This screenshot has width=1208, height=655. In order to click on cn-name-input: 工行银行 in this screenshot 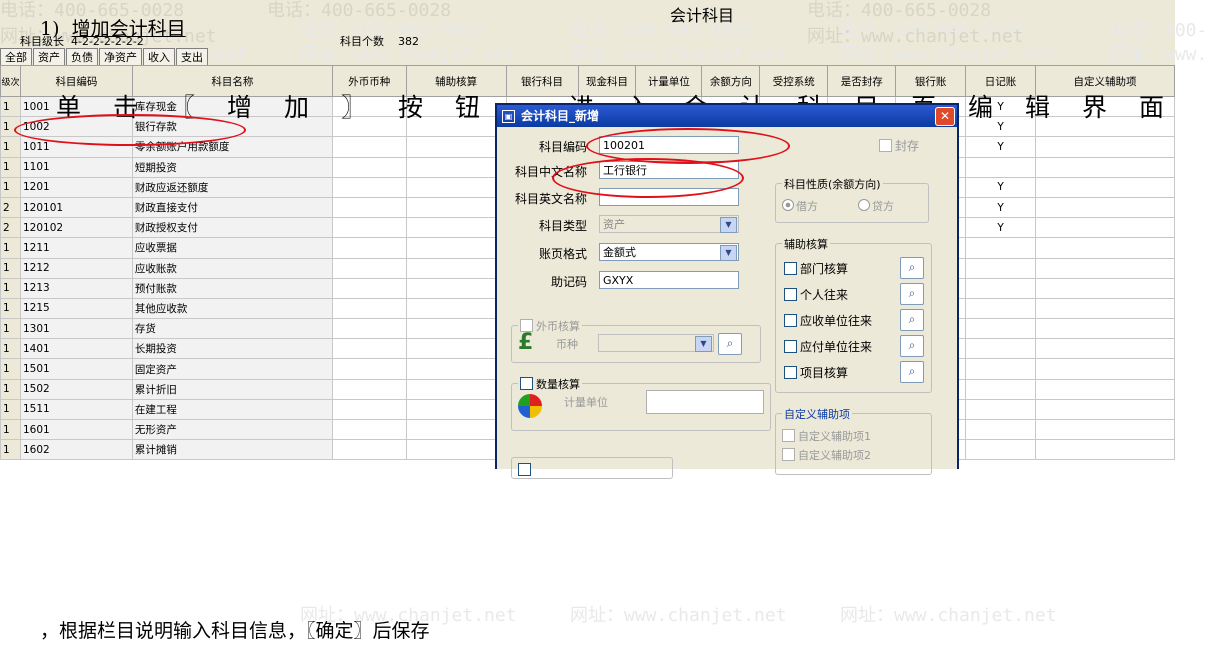, I will do `click(669, 170)`.